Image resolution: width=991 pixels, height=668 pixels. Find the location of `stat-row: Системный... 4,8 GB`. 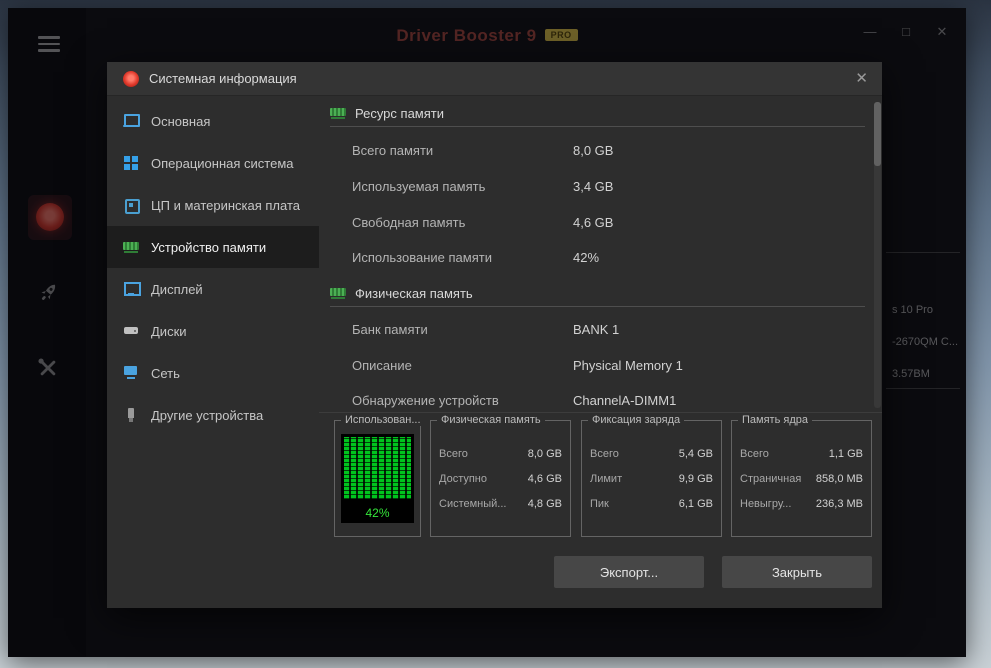

stat-row: Системный... 4,8 GB is located at coordinates (500, 504).